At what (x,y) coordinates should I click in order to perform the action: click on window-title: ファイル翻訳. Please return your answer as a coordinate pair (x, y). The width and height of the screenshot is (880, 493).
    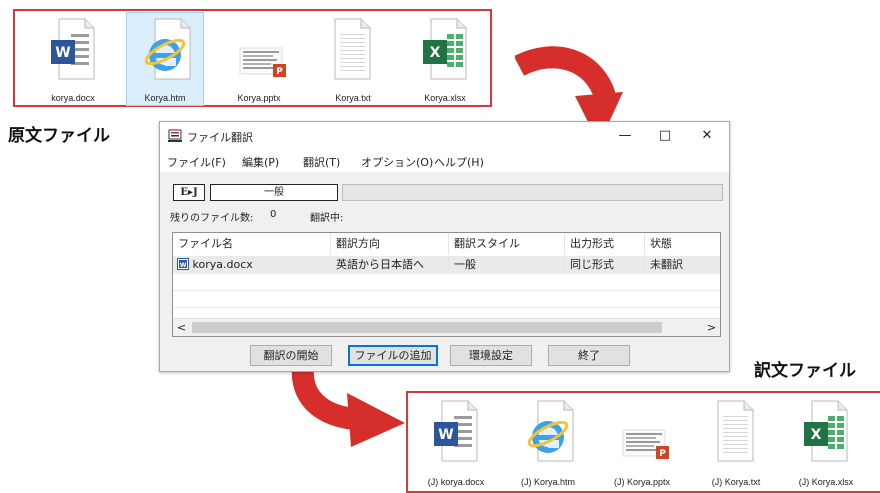
    Looking at the image, I should click on (220, 137).